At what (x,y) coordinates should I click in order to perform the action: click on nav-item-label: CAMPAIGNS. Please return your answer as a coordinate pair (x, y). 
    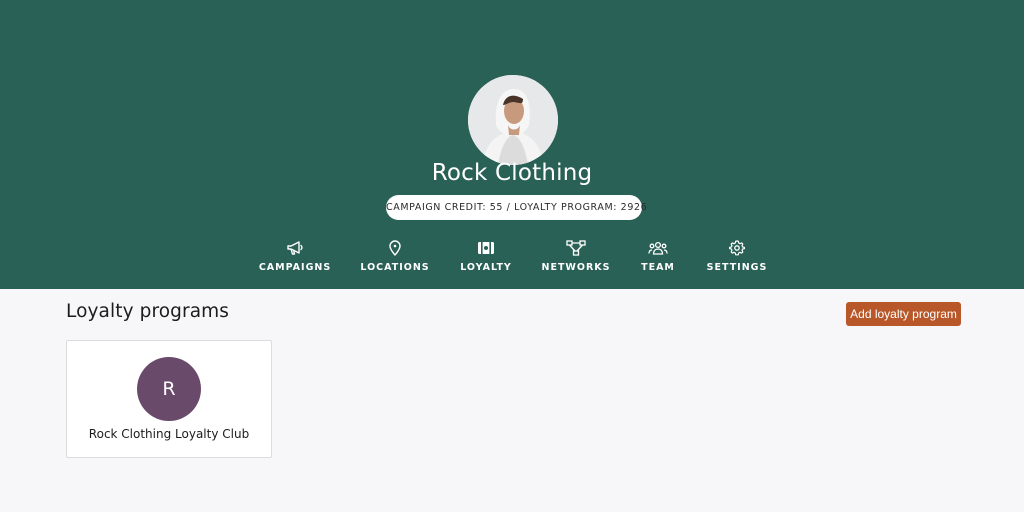
    Looking at the image, I should click on (295, 267).